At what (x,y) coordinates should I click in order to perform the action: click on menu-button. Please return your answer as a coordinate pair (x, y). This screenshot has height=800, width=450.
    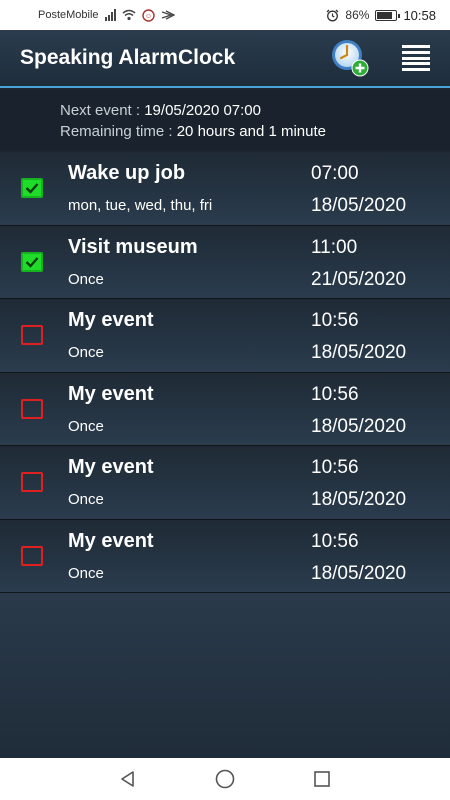
    Looking at the image, I should click on (416, 58).